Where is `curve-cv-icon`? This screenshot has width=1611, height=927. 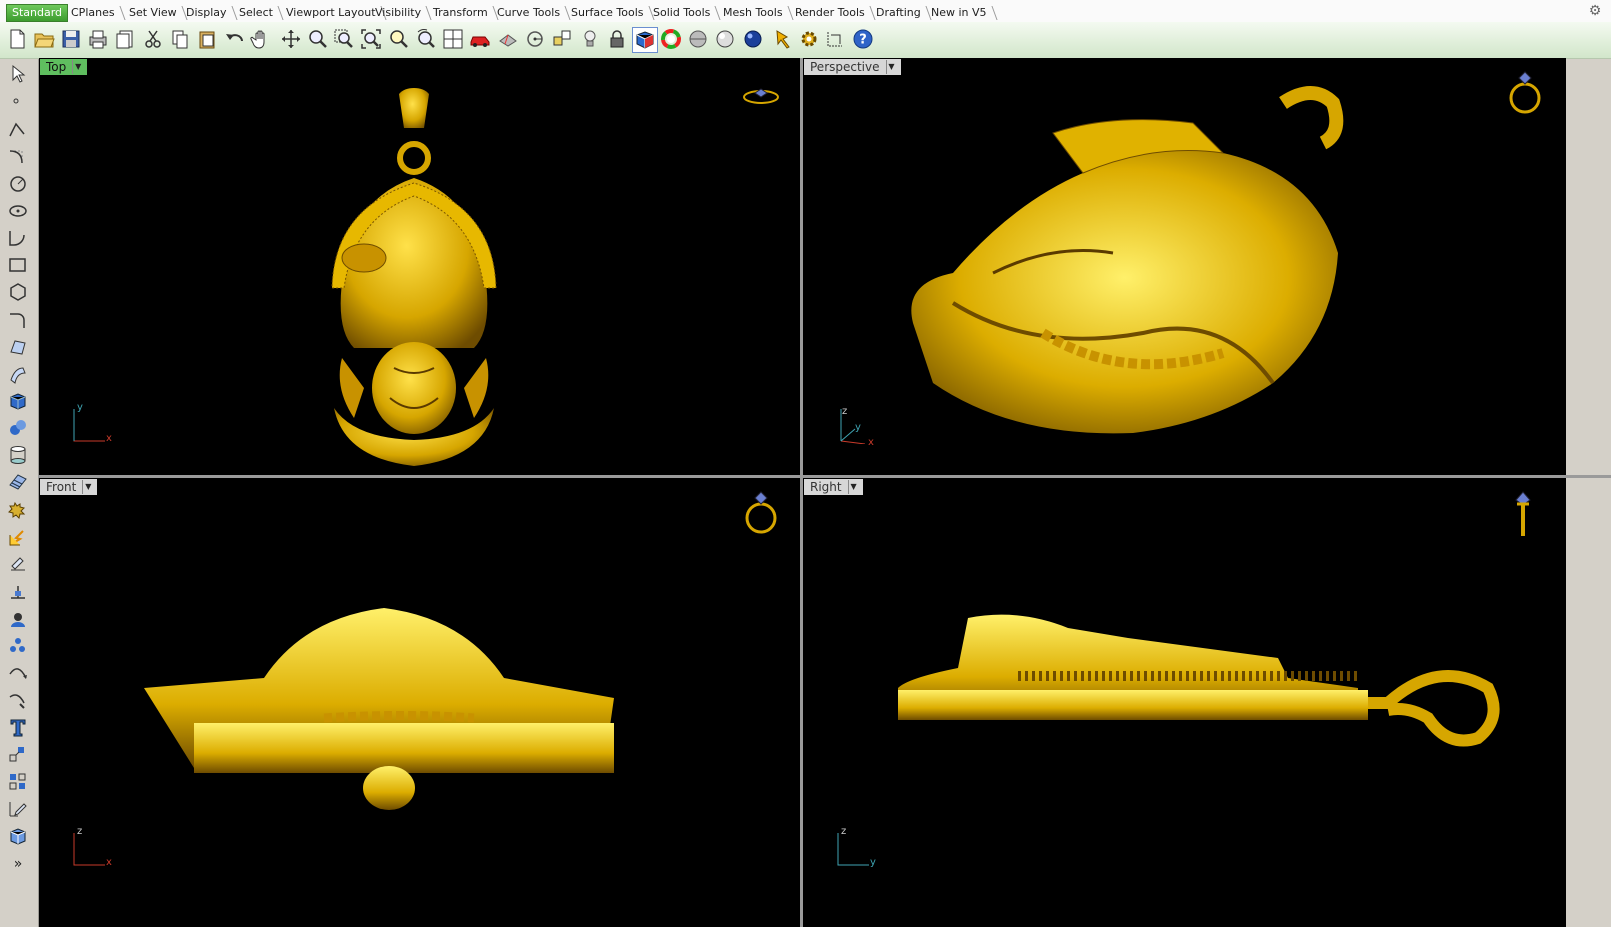 curve-cv-icon is located at coordinates (18, 157).